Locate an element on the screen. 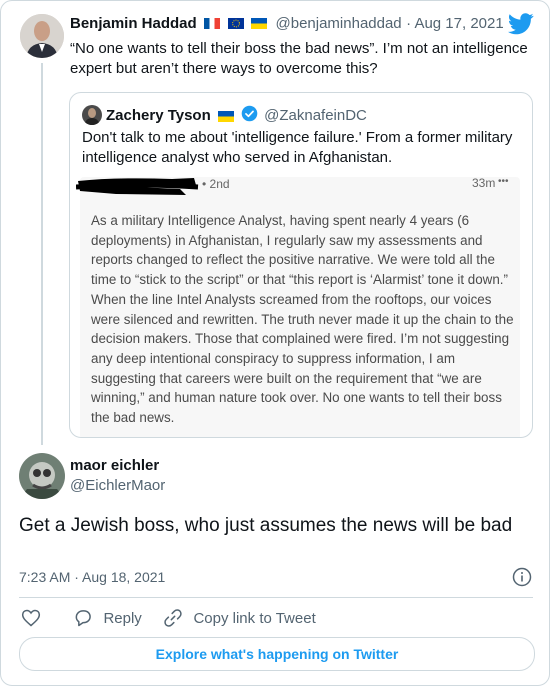 The height and width of the screenshot is (686, 550). info-icon is located at coordinates (522, 577).